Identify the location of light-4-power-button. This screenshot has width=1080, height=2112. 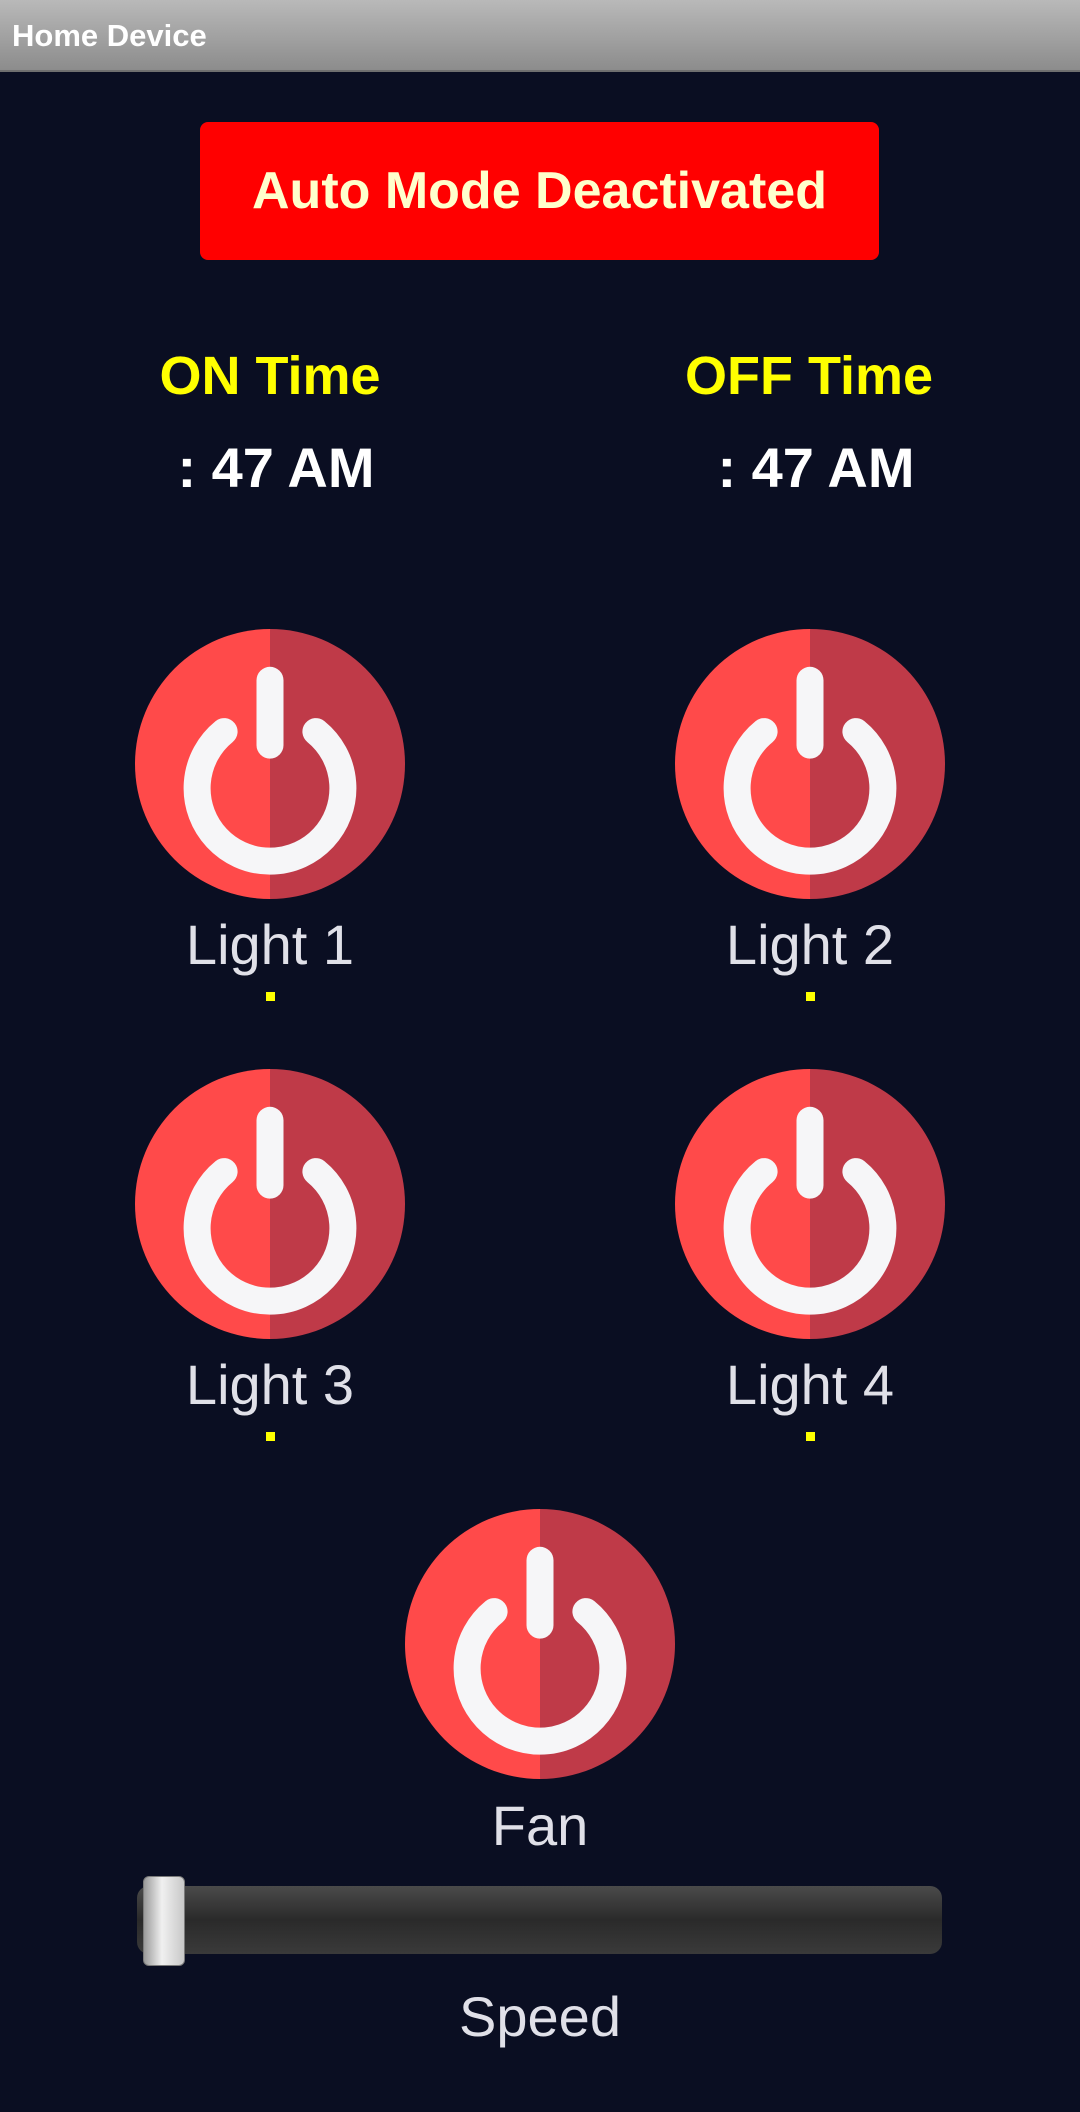
(810, 1204).